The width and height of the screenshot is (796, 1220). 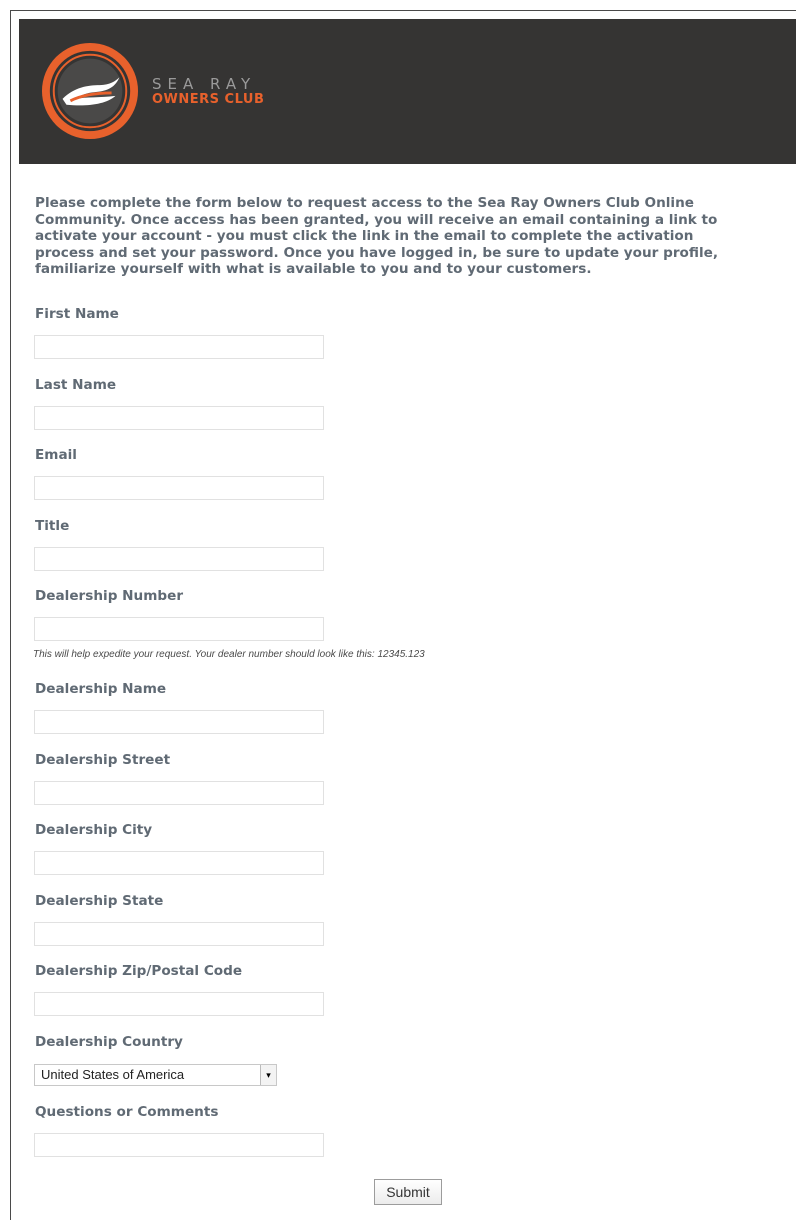 What do you see at coordinates (179, 863) in the screenshot?
I see `dealership-city-input` at bounding box center [179, 863].